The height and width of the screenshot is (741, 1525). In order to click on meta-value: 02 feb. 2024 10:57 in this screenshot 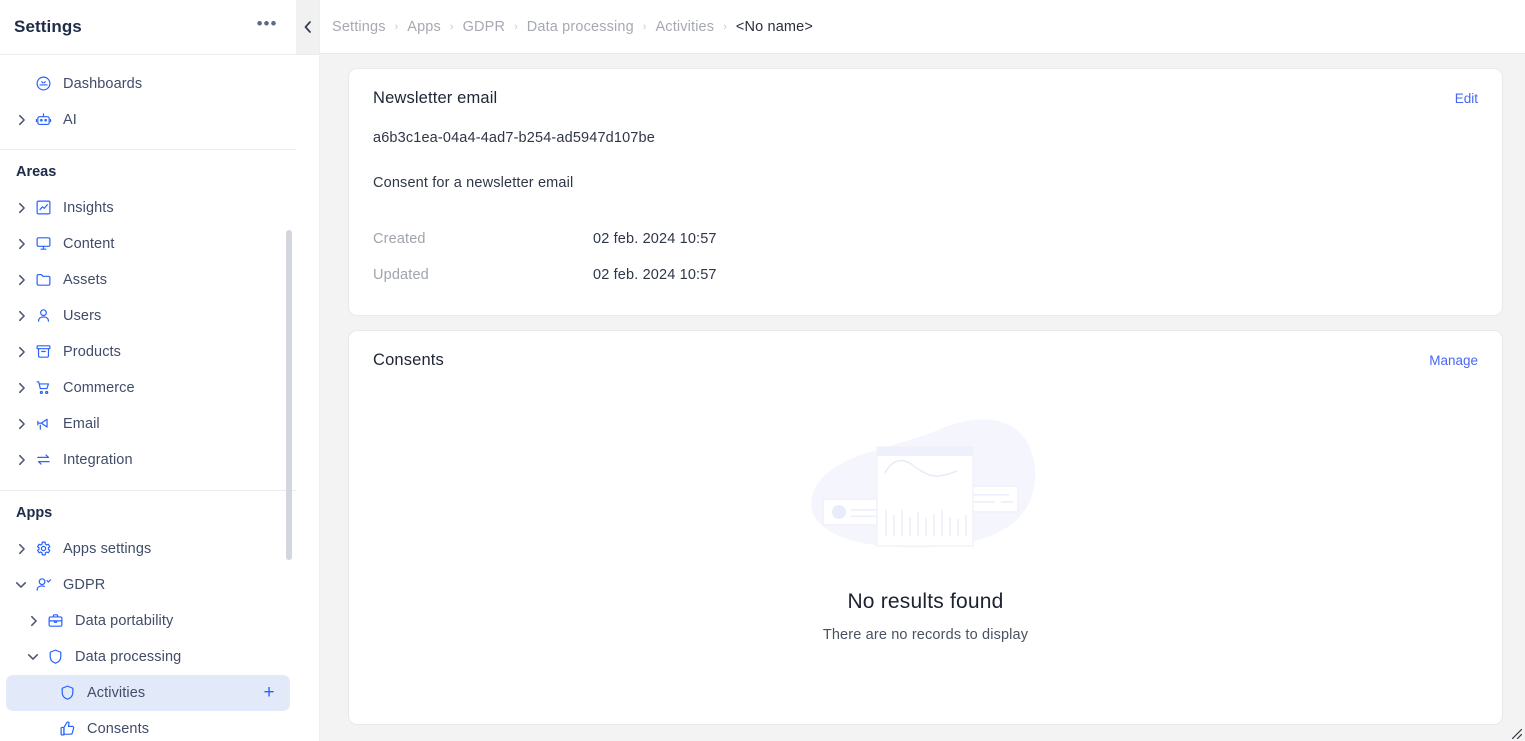, I will do `click(655, 239)`.